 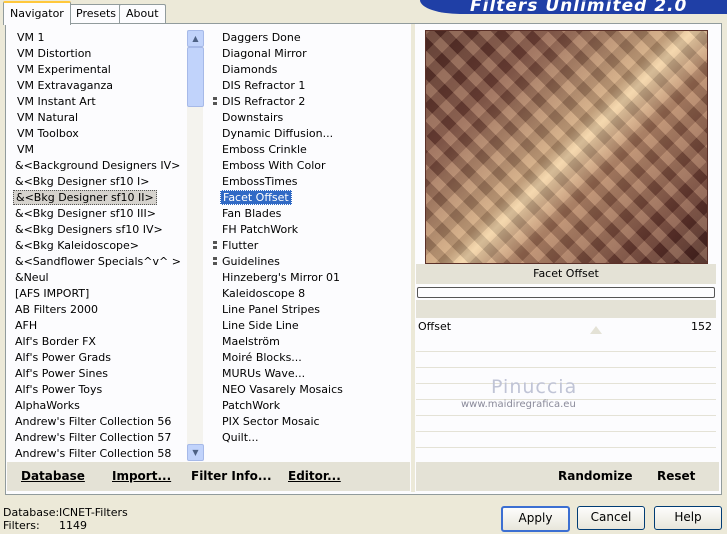 I want to click on filter-item: Emboss With Color, so click(x=314, y=166).